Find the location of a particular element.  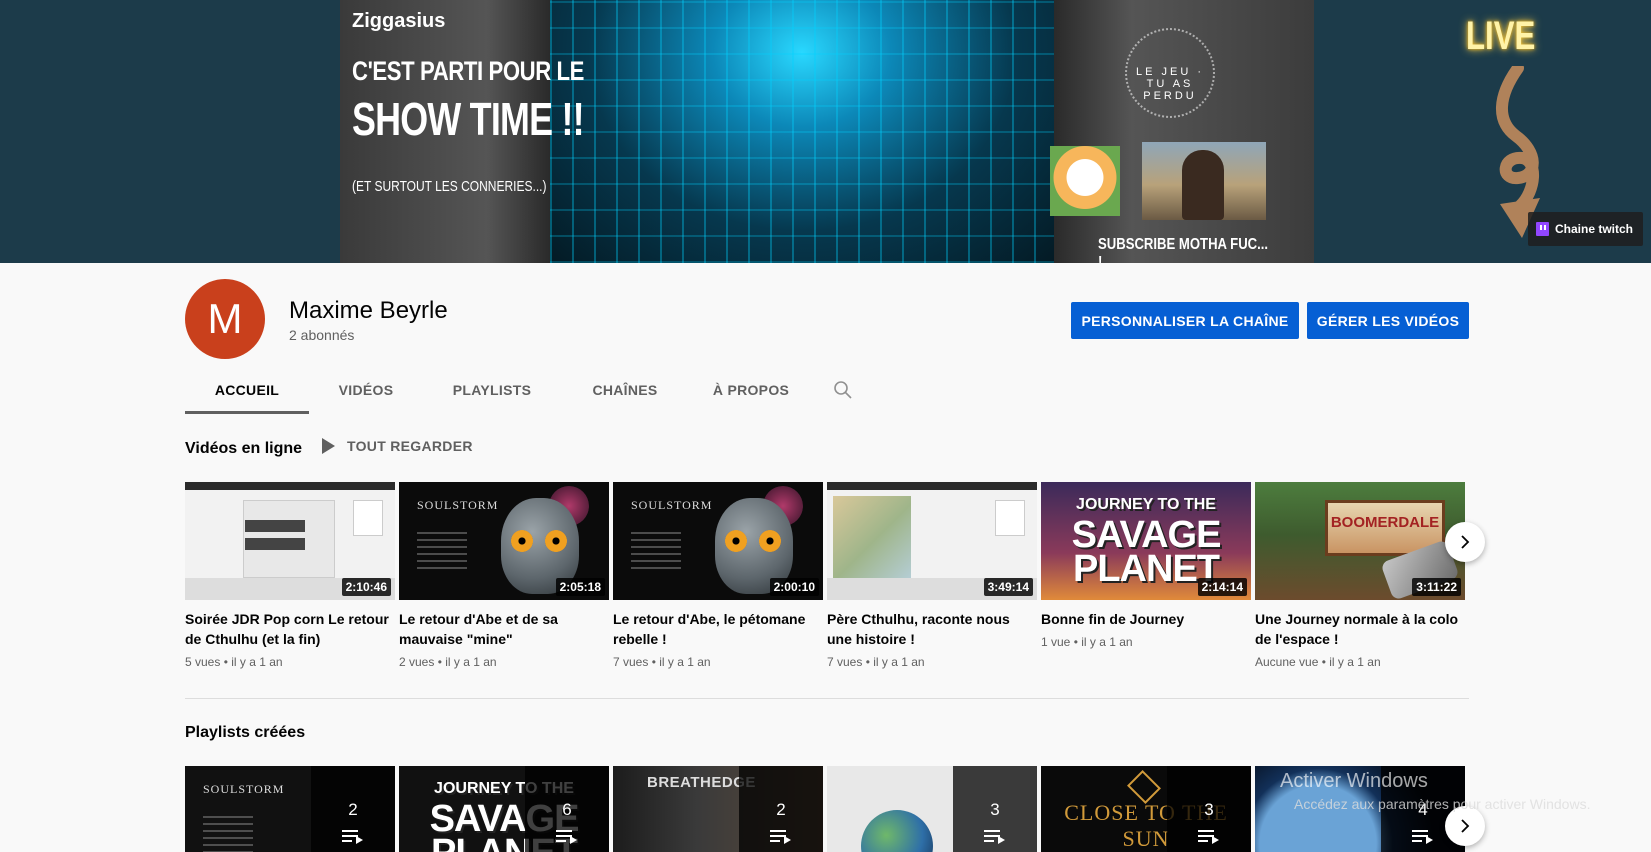

search-icon is located at coordinates (843, 389).